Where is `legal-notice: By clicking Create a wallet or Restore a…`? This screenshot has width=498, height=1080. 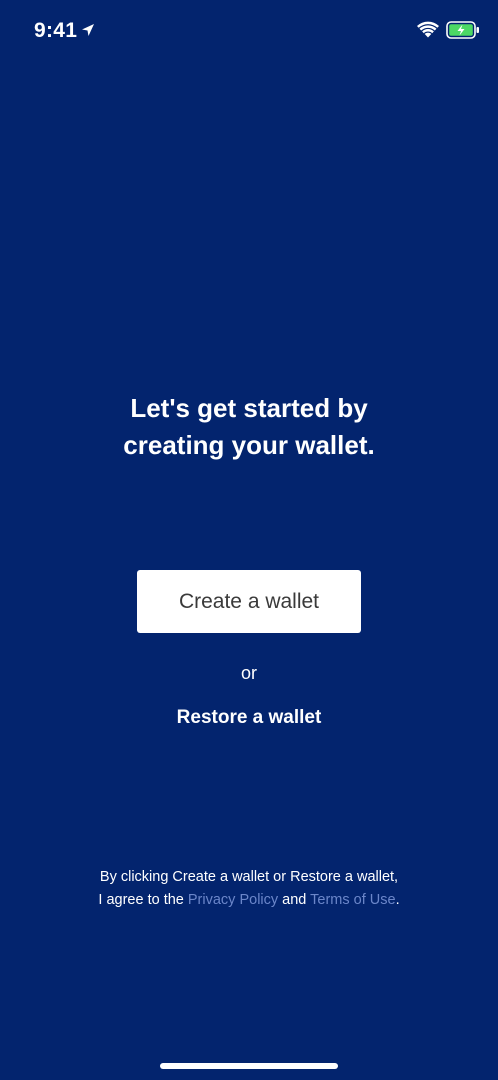
legal-notice: By clicking Create a wallet or Restore a… is located at coordinates (249, 889).